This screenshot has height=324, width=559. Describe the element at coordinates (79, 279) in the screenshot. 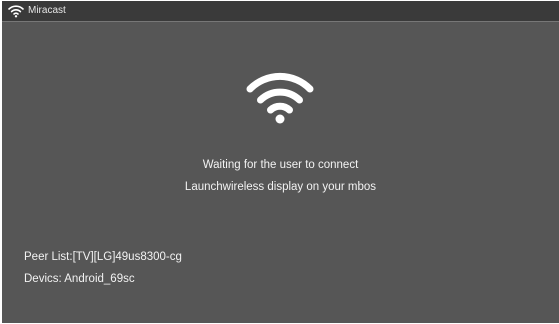

I see `device-name-text: Devics: Android_69sc` at that location.